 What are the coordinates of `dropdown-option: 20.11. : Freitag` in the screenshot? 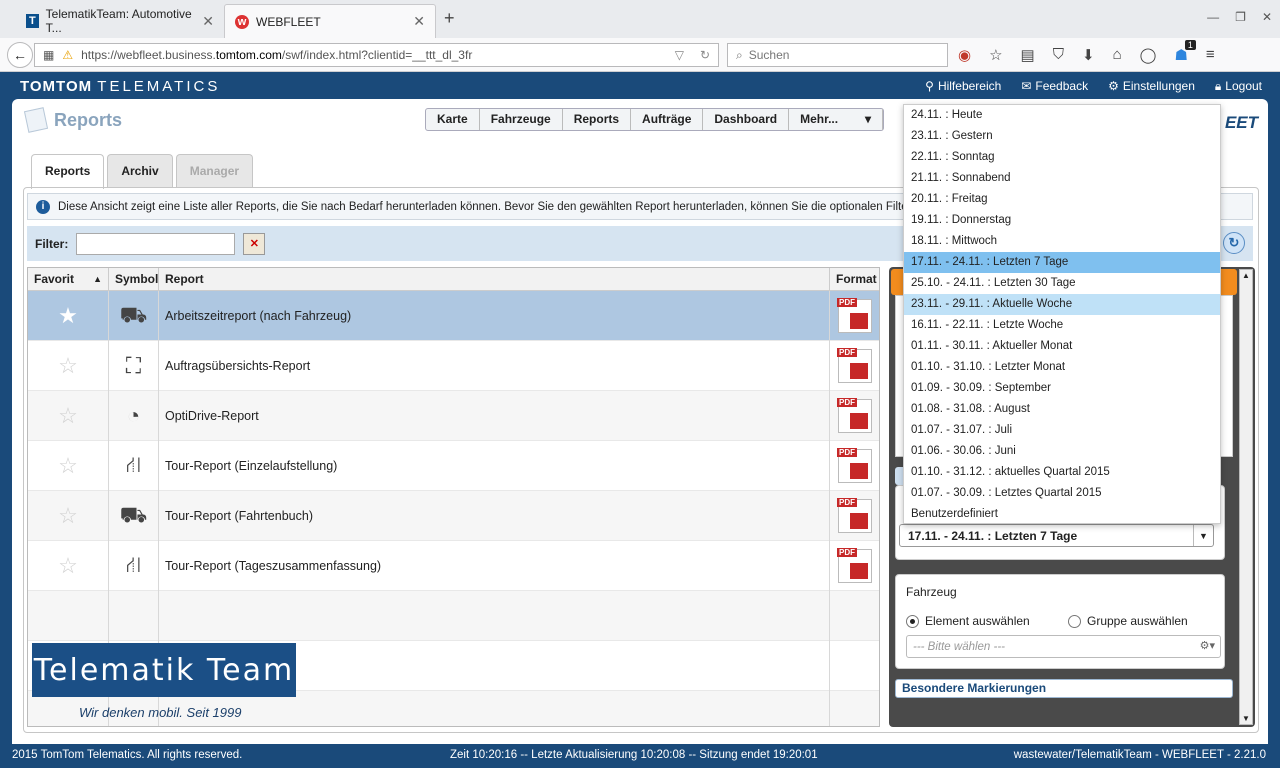 It's located at (1062, 199).